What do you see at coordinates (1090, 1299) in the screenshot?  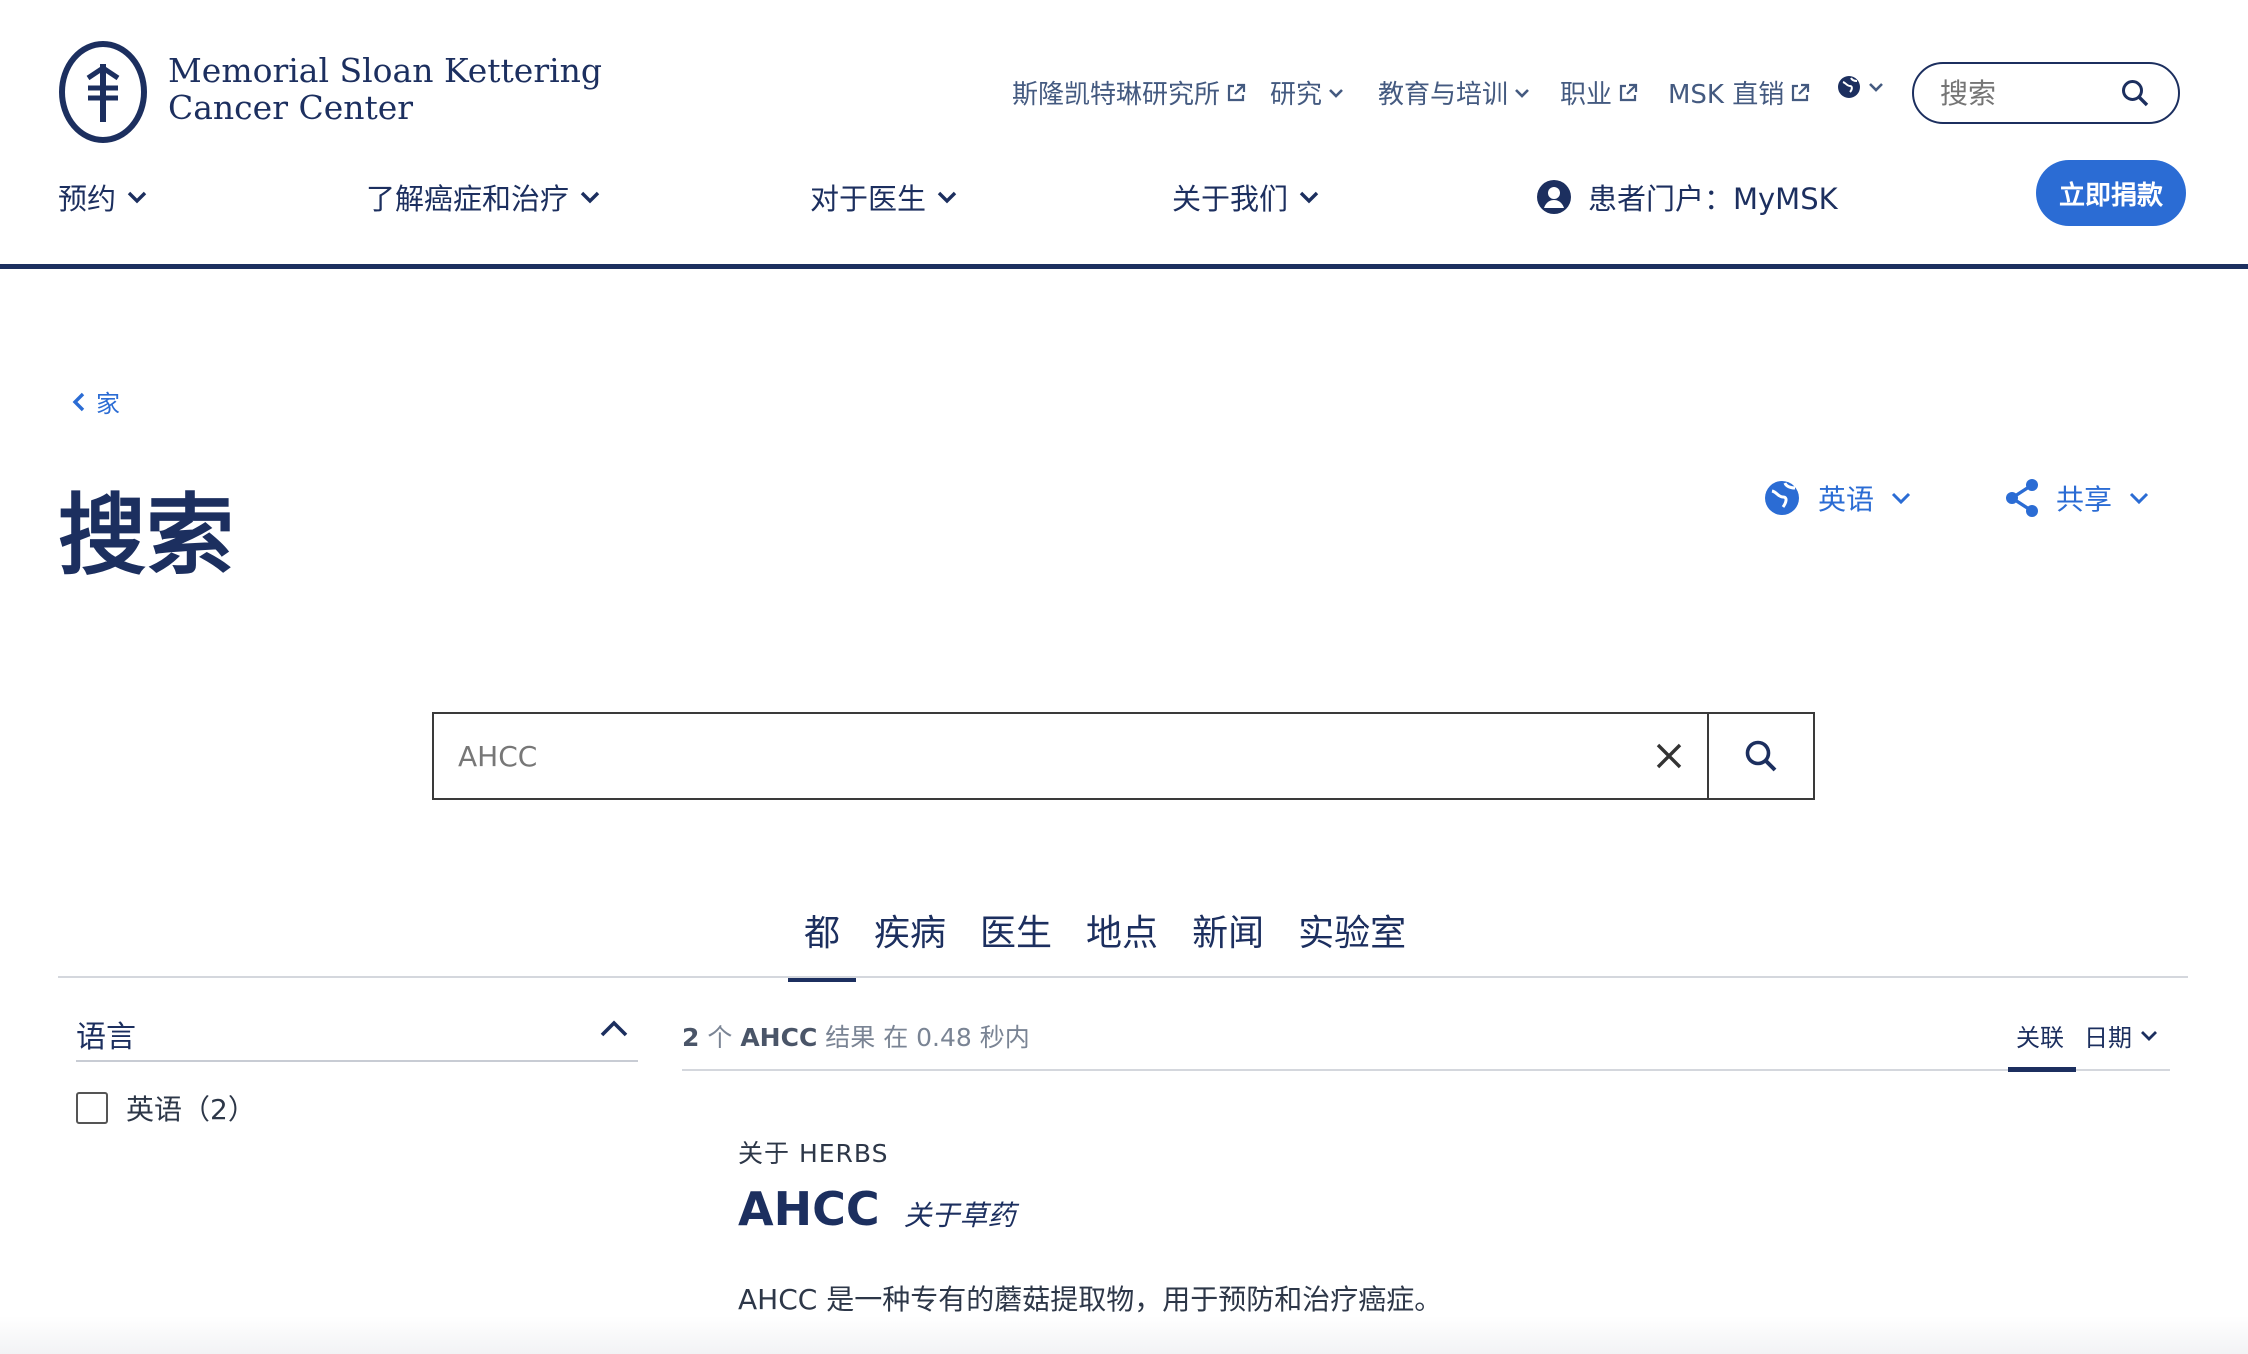 I see `result-description: AHCC 是一种专有的蘑菇提取物，用于预防和治疗癌症。` at bounding box center [1090, 1299].